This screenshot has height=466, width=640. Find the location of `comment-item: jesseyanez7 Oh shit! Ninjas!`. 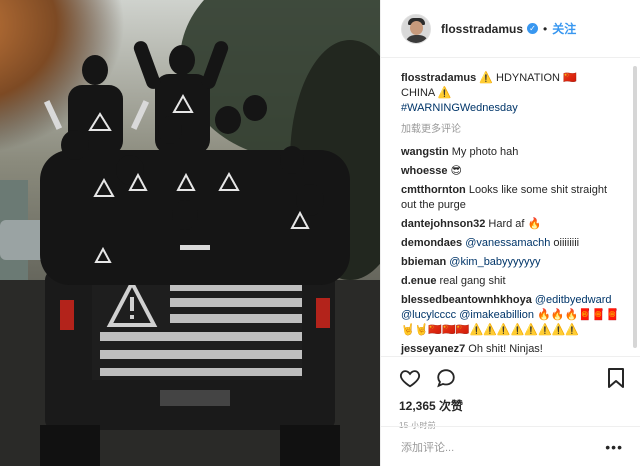

comment-item: jesseyanez7 Oh shit! Ninjas! is located at coordinates (511, 348).